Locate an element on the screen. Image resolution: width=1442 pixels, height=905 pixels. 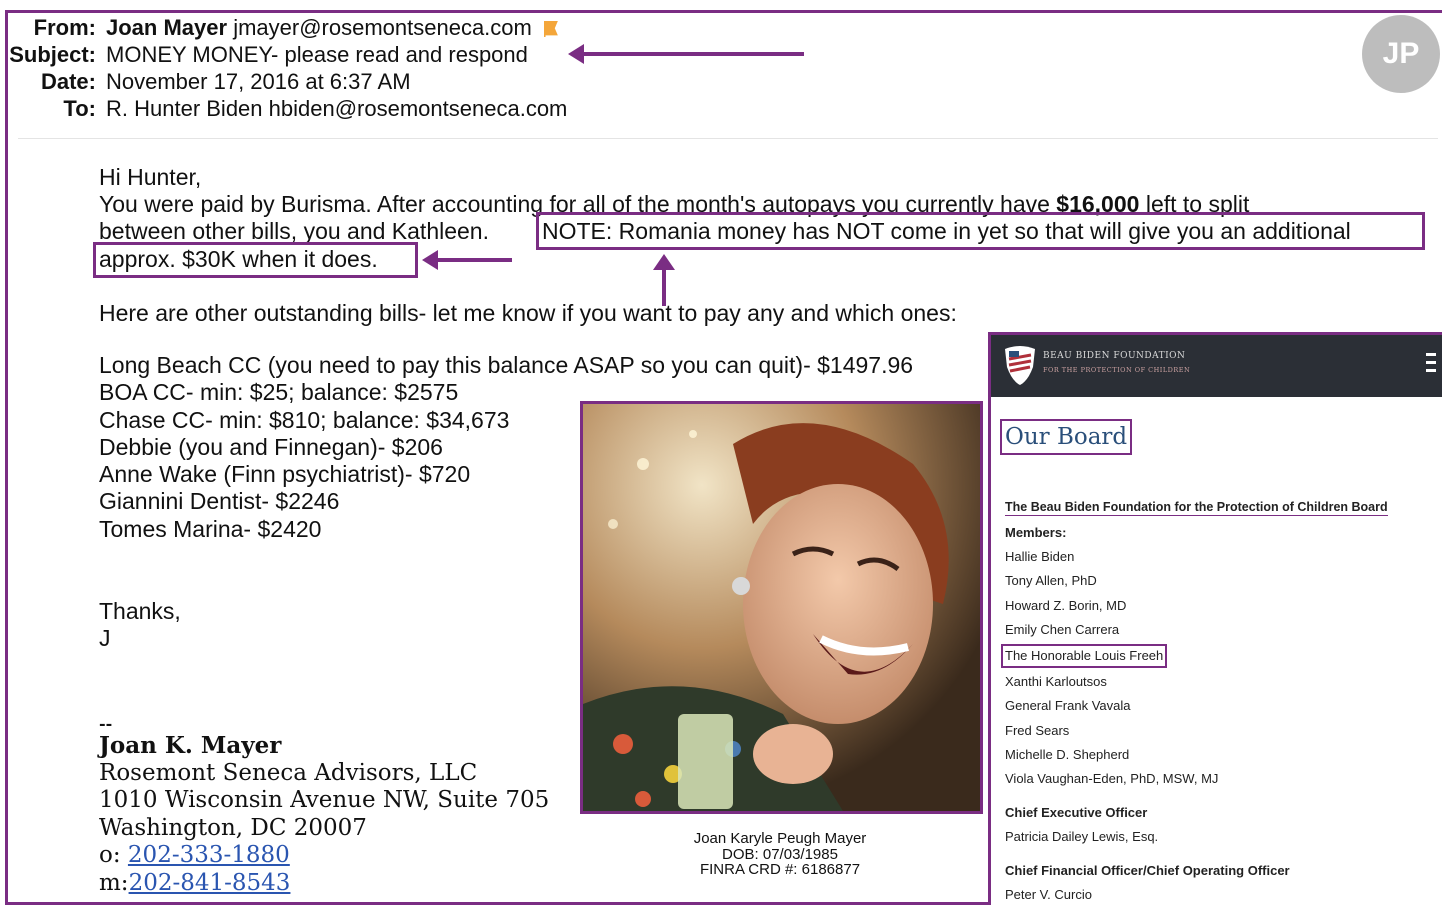
menu-icon is located at coordinates (1431, 365).